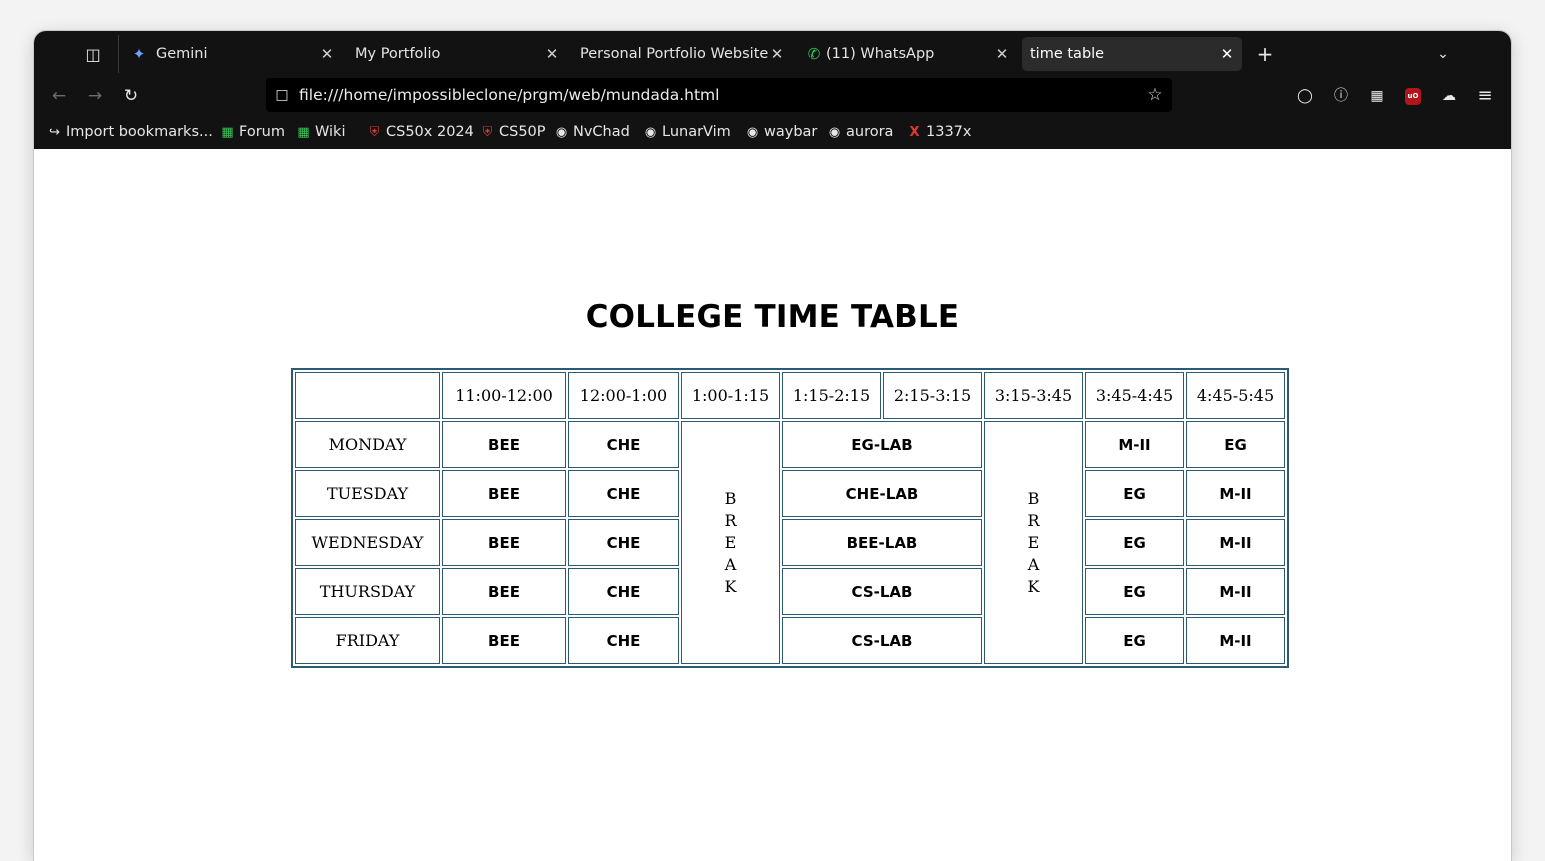 The height and width of the screenshot is (861, 1545). Describe the element at coordinates (730, 498) in the screenshot. I see `break-letter: B` at that location.